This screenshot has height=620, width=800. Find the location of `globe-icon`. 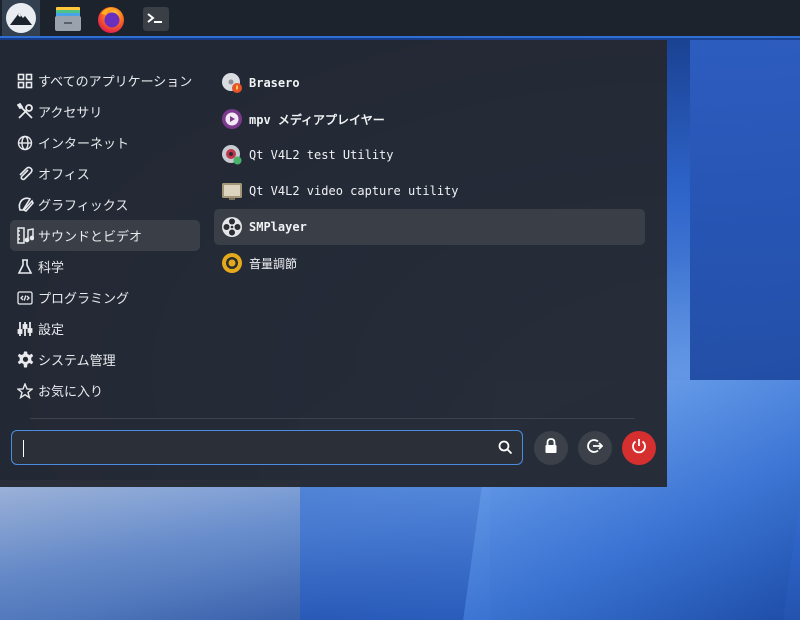

globe-icon is located at coordinates (25, 143).